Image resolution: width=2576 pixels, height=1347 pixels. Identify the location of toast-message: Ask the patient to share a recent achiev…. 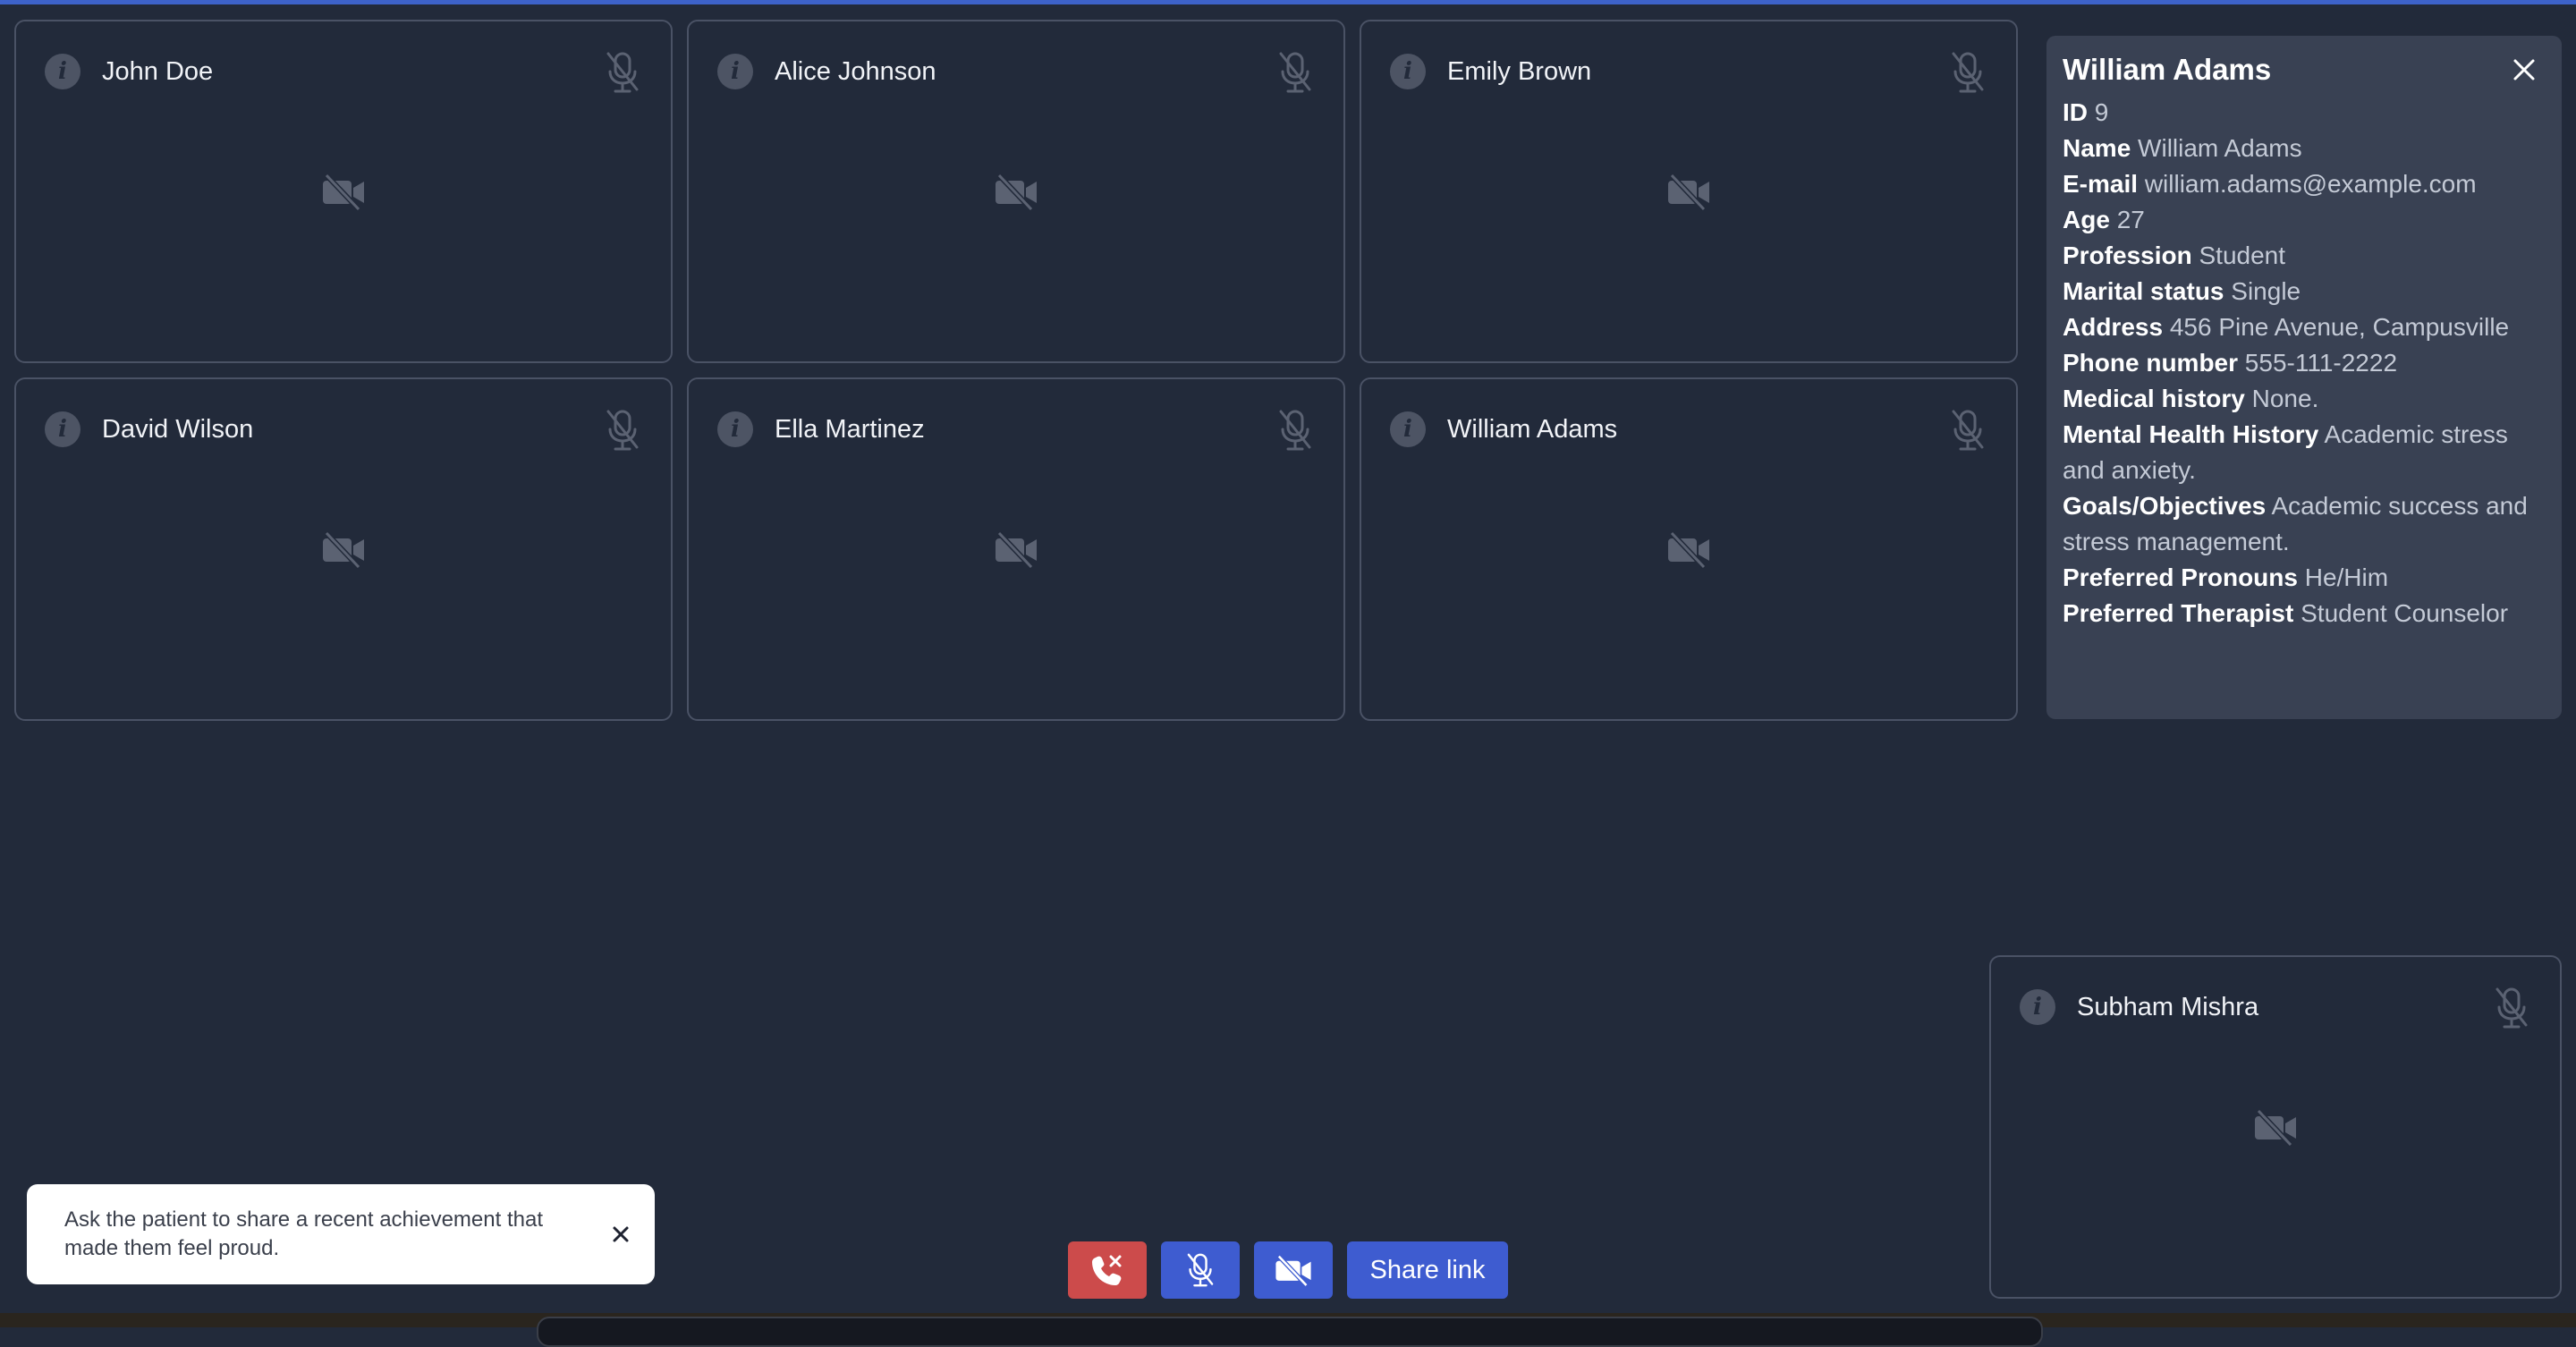
(303, 1233).